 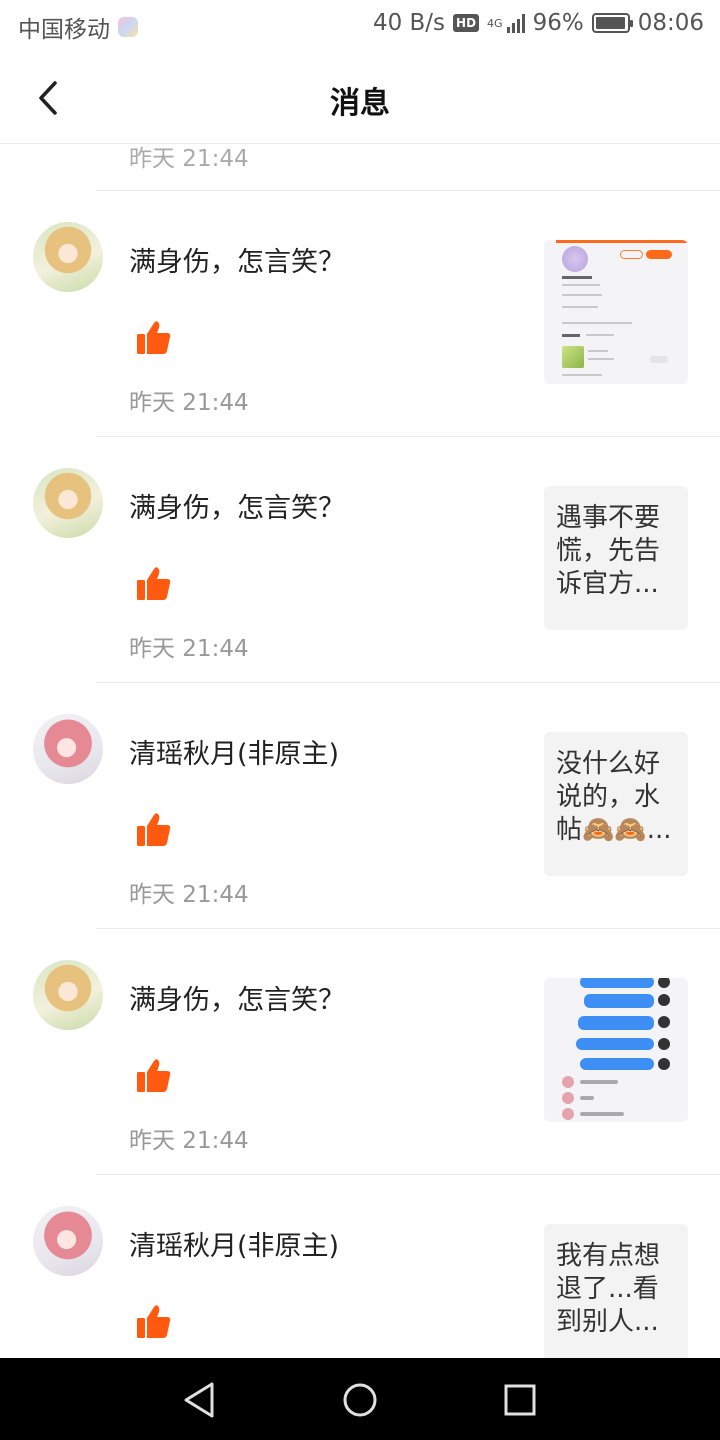 What do you see at coordinates (409, 23) in the screenshot?
I see `network-speed: 40 B/s` at bounding box center [409, 23].